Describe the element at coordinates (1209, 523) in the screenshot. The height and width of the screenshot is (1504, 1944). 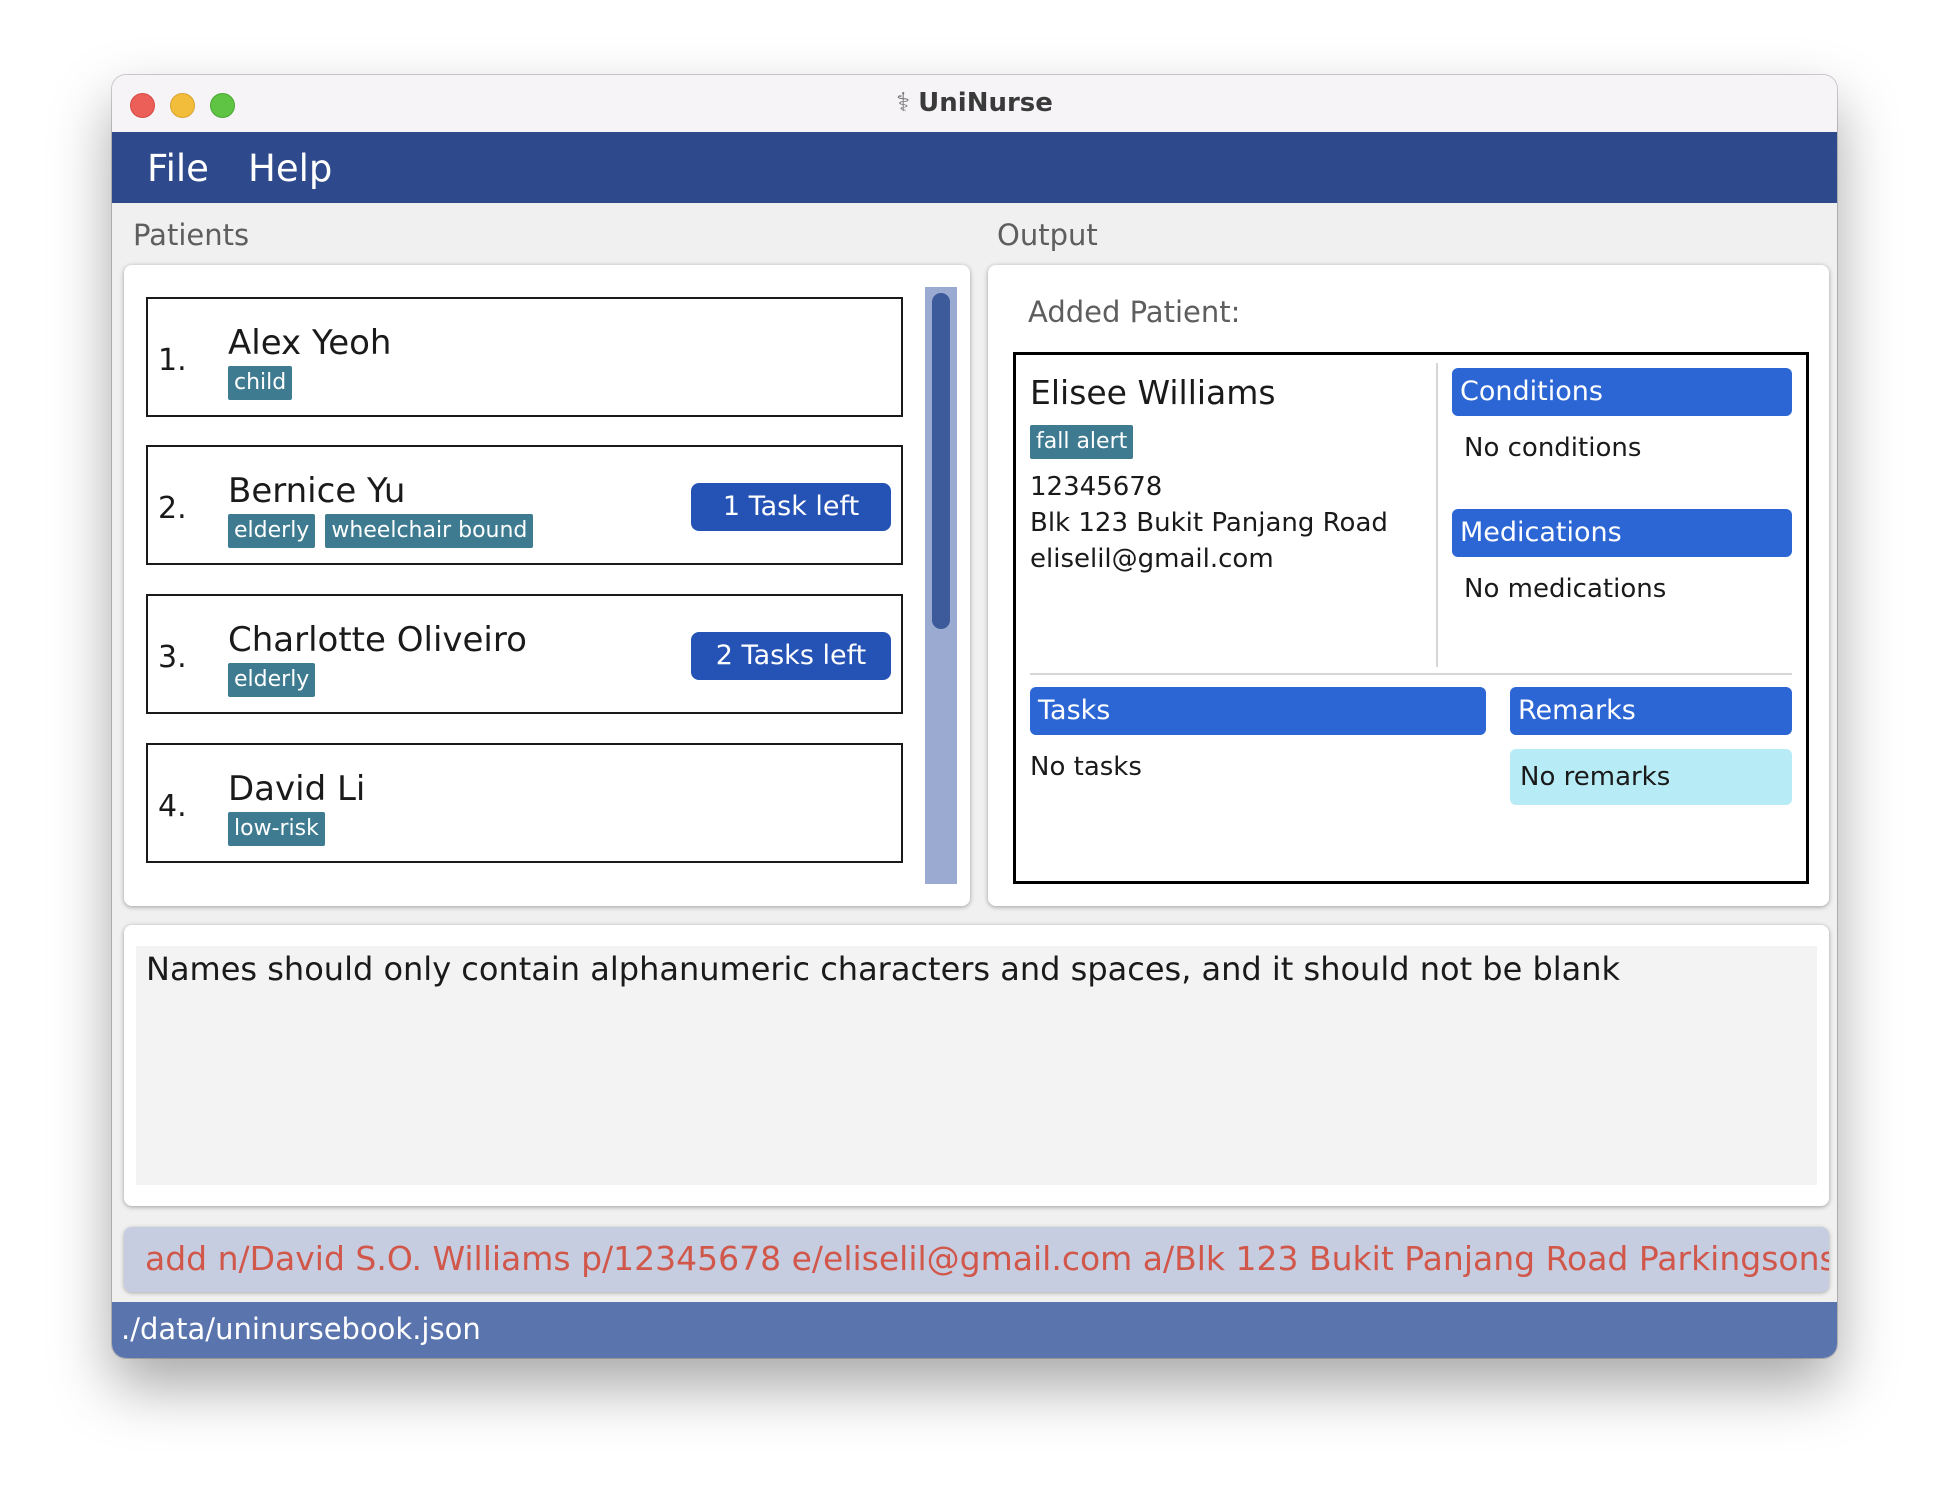
I see `detail-address: Blk 123 Bukit Panjang Road` at that location.